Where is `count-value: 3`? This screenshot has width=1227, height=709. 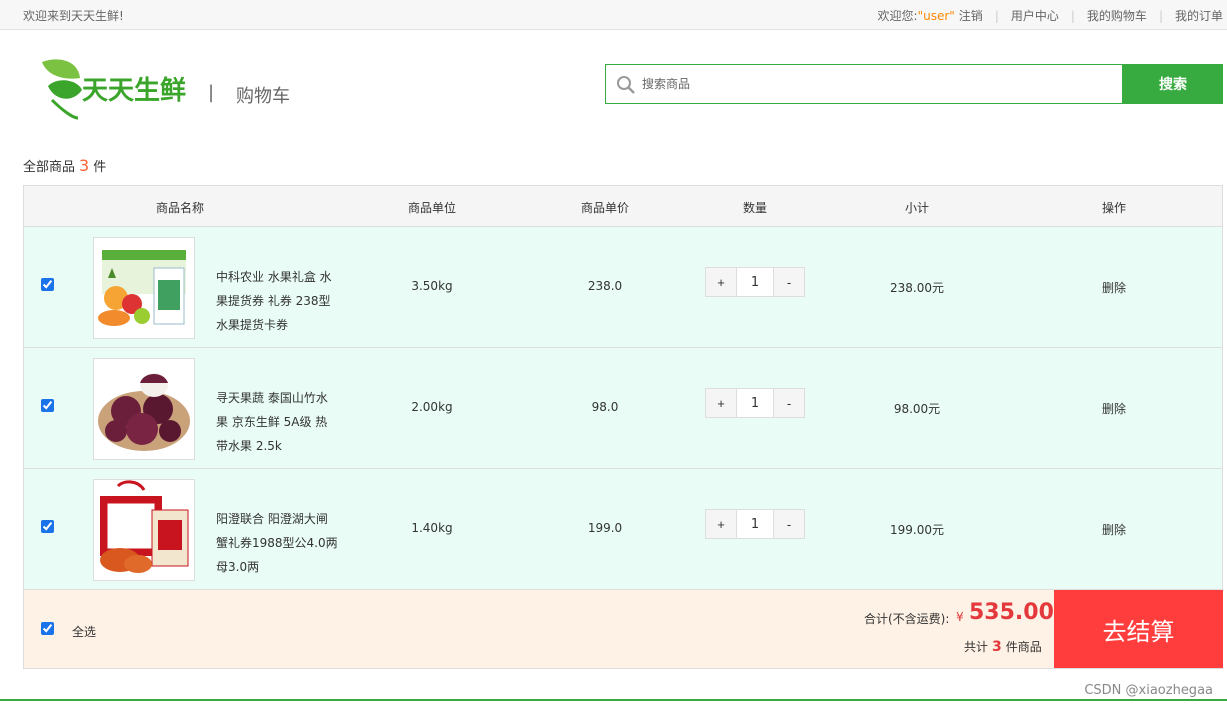
count-value: 3 is located at coordinates (997, 647).